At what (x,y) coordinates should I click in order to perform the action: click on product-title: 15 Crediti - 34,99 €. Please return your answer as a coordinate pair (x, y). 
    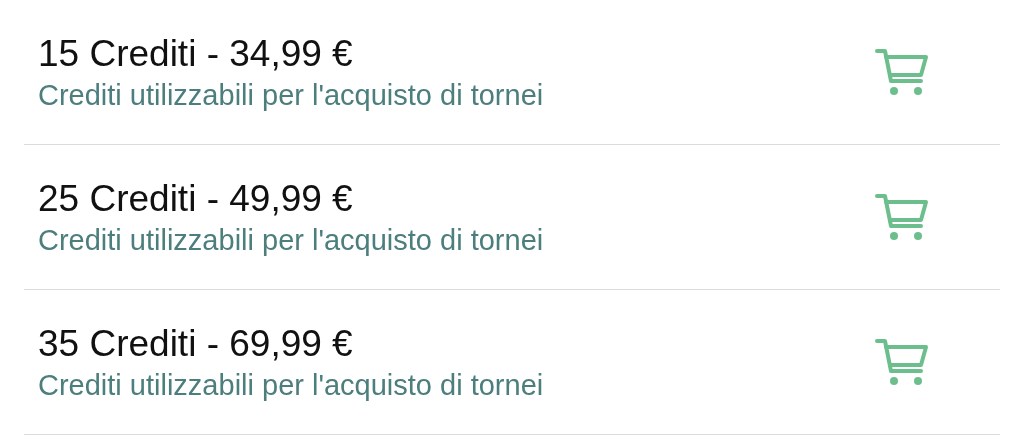
    Looking at the image, I should click on (195, 53).